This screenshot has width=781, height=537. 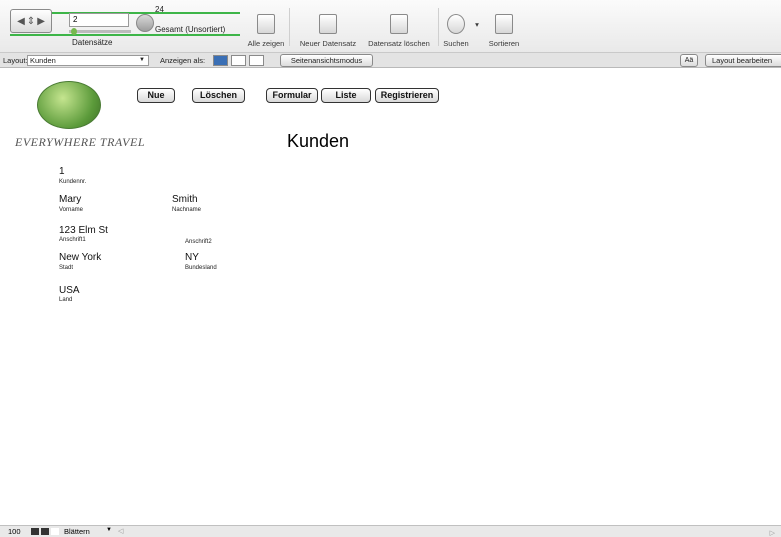 I want to click on form-button: Formular, so click(x=292, y=95).